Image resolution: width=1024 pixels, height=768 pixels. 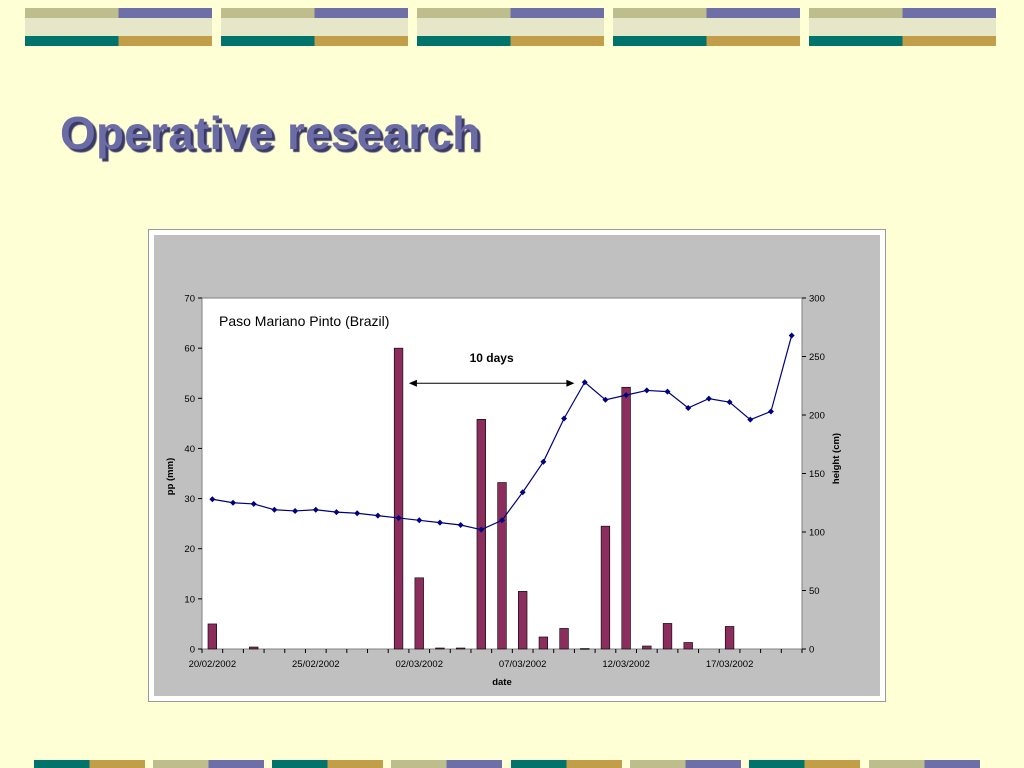 What do you see at coordinates (817, 299) in the screenshot?
I see `right-axis-tick-label: 300` at bounding box center [817, 299].